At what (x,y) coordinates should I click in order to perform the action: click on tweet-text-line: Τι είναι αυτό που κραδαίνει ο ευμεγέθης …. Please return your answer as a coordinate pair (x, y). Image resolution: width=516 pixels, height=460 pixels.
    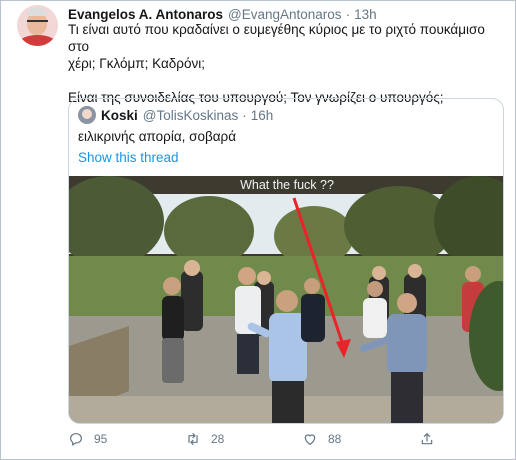
    Looking at the image, I should click on (276, 38).